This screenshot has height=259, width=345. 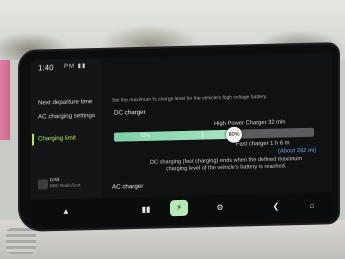 I want to click on slider-value: 80%, so click(x=234, y=134).